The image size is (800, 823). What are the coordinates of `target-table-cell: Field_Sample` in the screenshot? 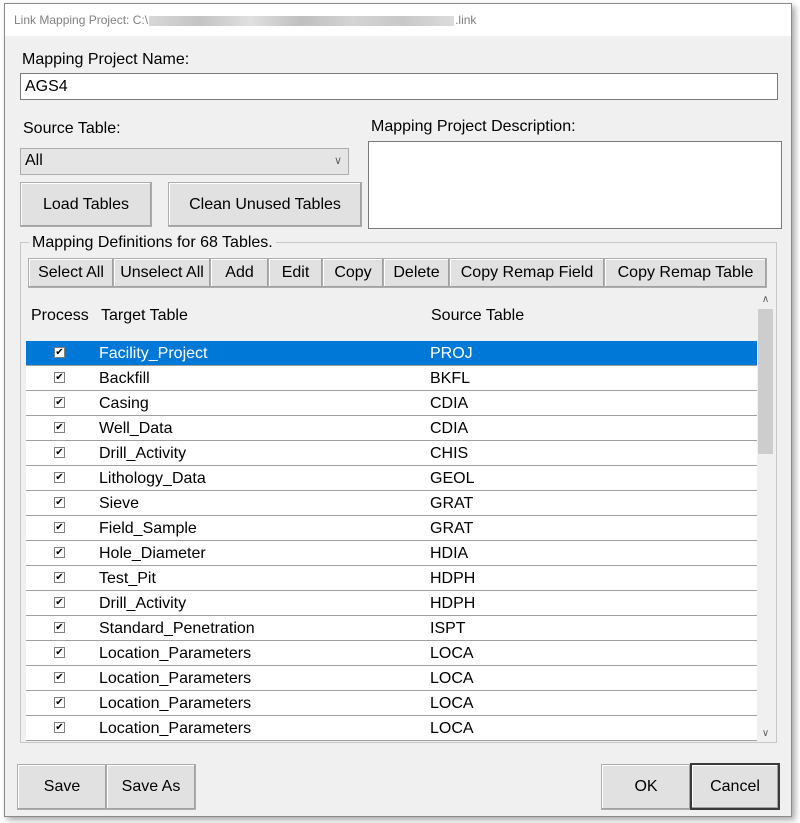 It's located at (148, 528).